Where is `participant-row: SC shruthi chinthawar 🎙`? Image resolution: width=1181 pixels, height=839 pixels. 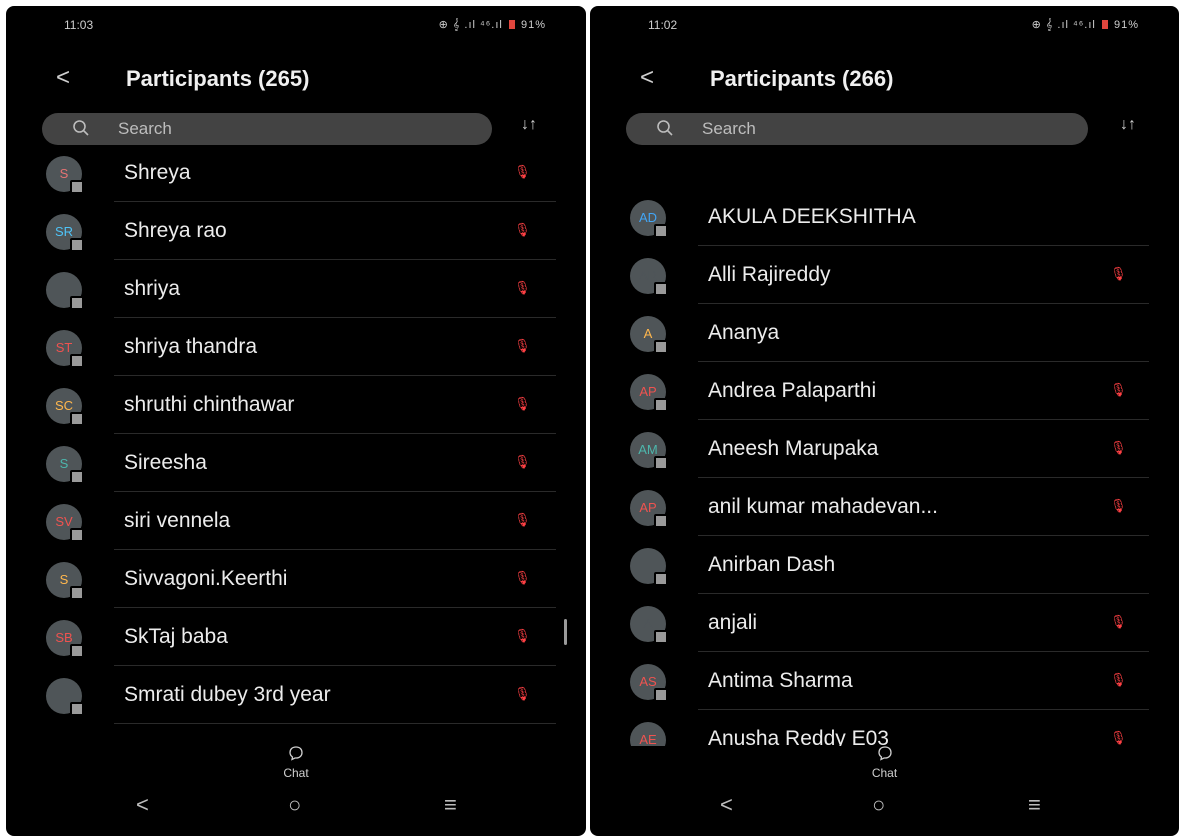 participant-row: SC shruthi chinthawar 🎙 is located at coordinates (296, 405).